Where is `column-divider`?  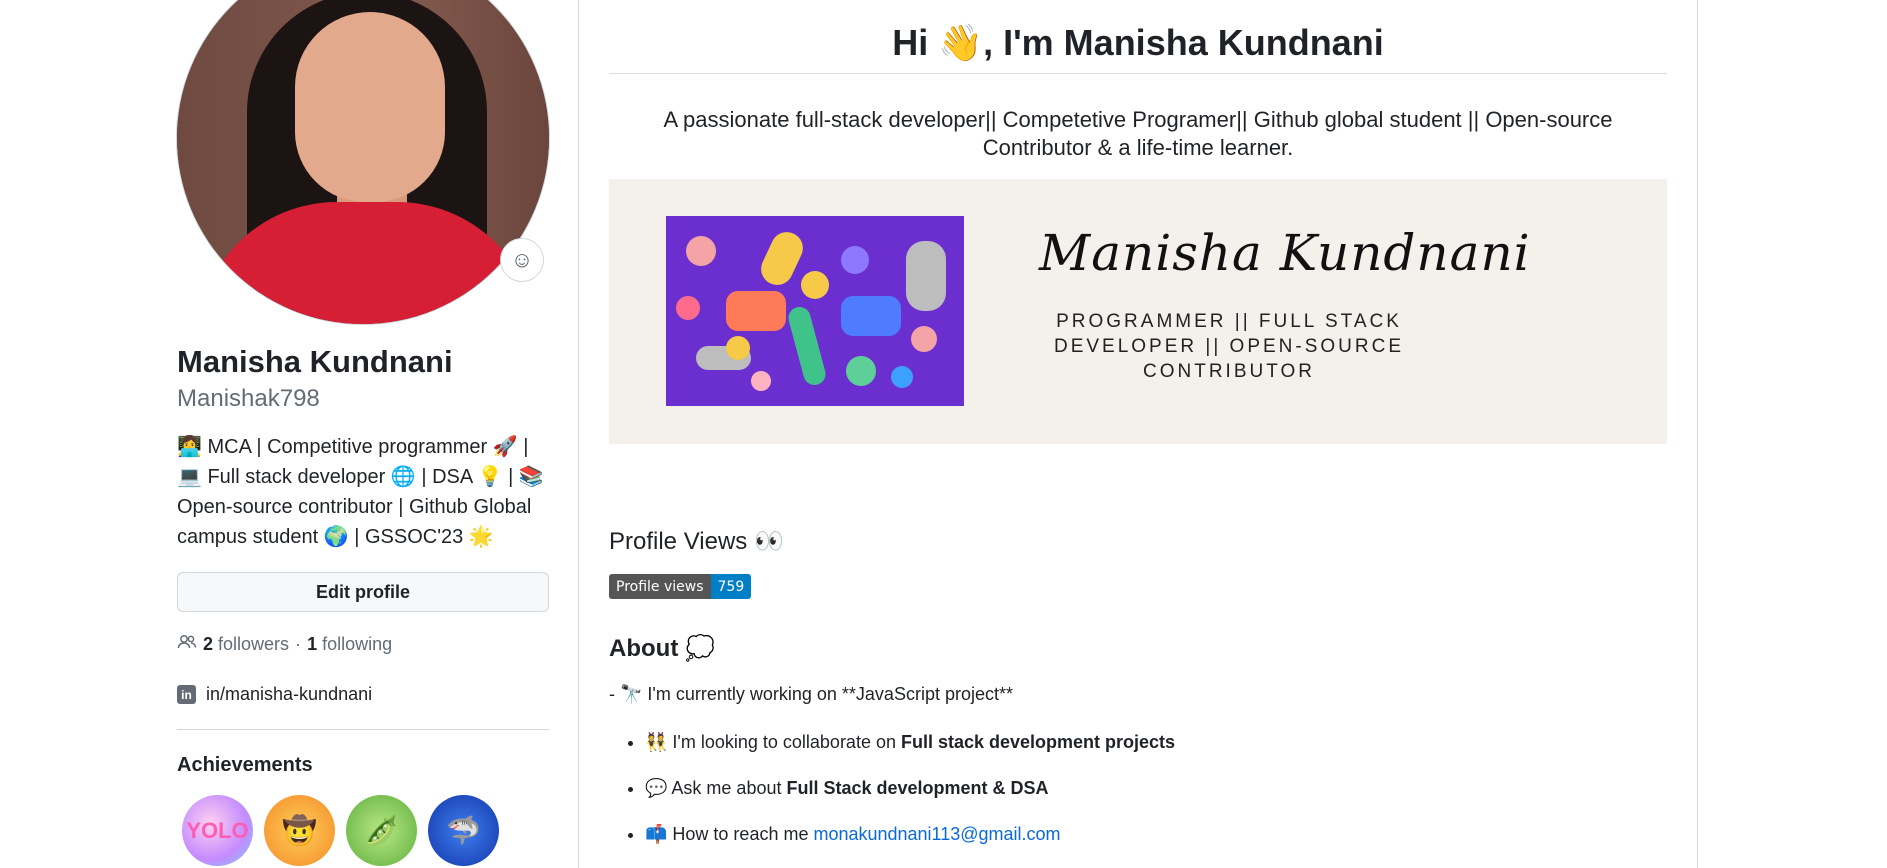 column-divider is located at coordinates (578, 434).